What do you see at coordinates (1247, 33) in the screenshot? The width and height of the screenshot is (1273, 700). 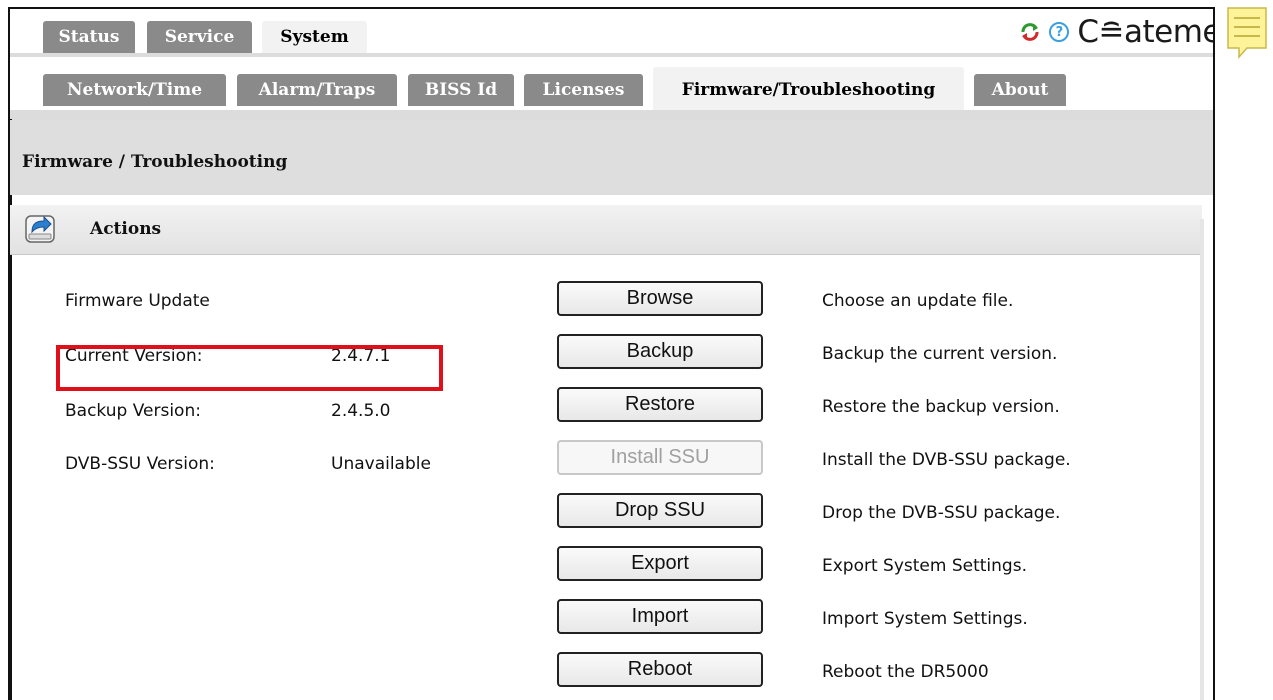 I see `note-icon` at bounding box center [1247, 33].